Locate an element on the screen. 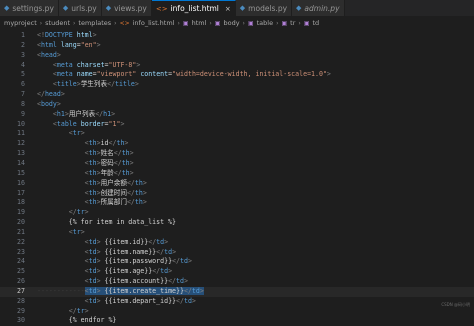 This screenshot has height=326, width=474. tab-settings-py: ◆ settings.py is located at coordinates (29, 8).